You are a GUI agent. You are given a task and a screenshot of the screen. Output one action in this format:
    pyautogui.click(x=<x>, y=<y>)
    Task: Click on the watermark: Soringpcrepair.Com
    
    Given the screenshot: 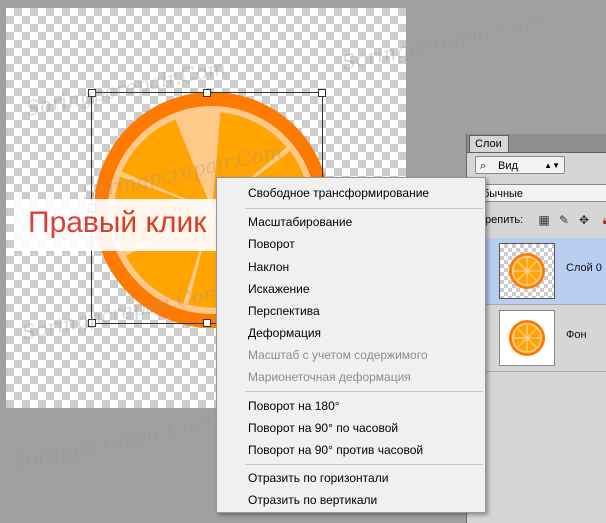 What is the action you would take?
    pyautogui.click(x=112, y=442)
    